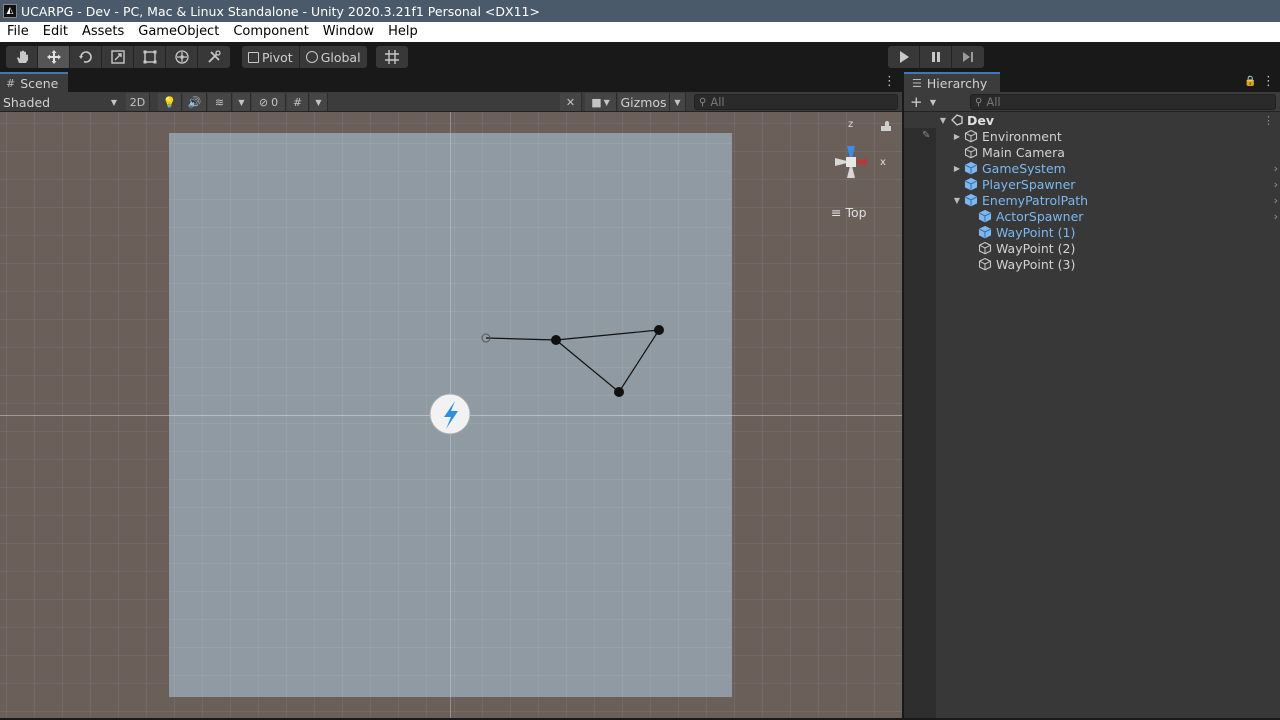 This screenshot has height=720, width=1280. I want to click on hierarchy-item: ActorSpawner ›, so click(1092, 216).